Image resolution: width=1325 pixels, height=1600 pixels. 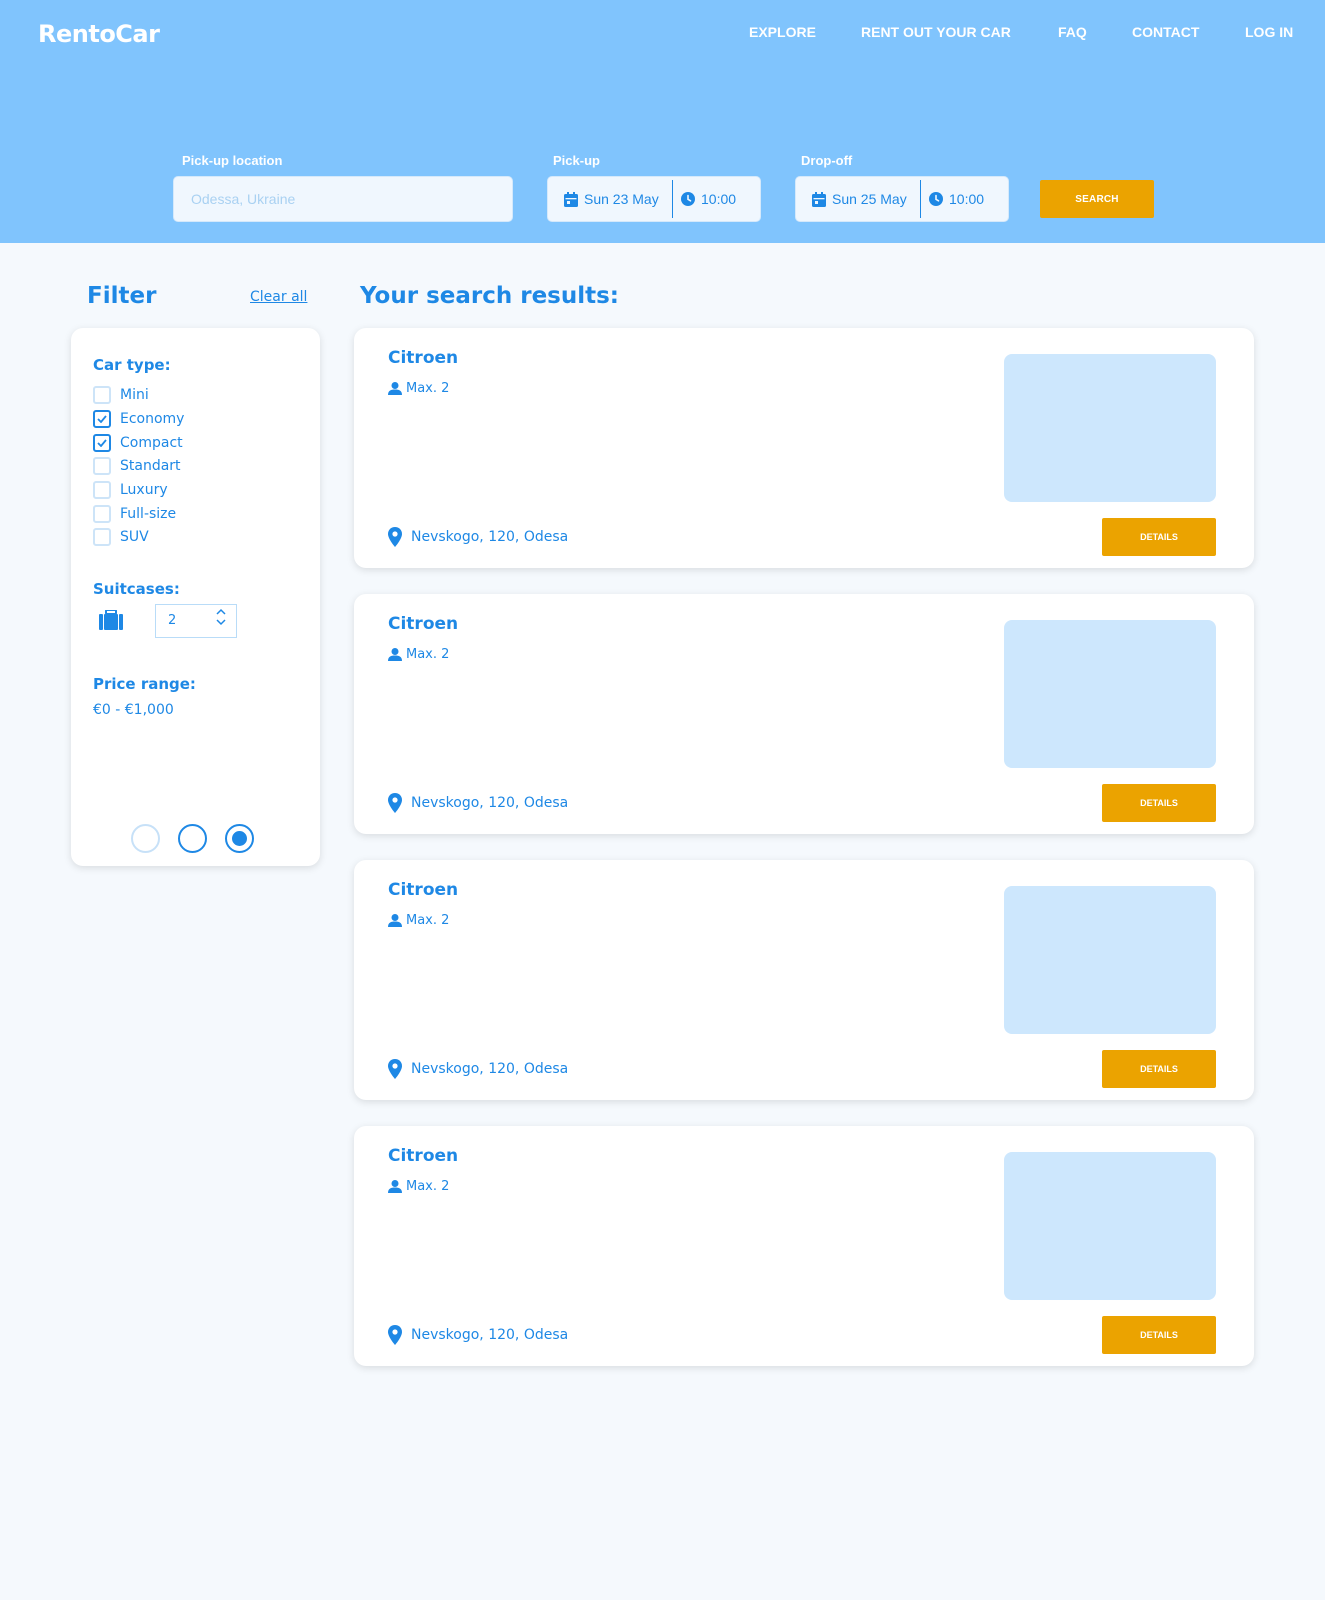 I want to click on radio-selected-dot, so click(x=239, y=838).